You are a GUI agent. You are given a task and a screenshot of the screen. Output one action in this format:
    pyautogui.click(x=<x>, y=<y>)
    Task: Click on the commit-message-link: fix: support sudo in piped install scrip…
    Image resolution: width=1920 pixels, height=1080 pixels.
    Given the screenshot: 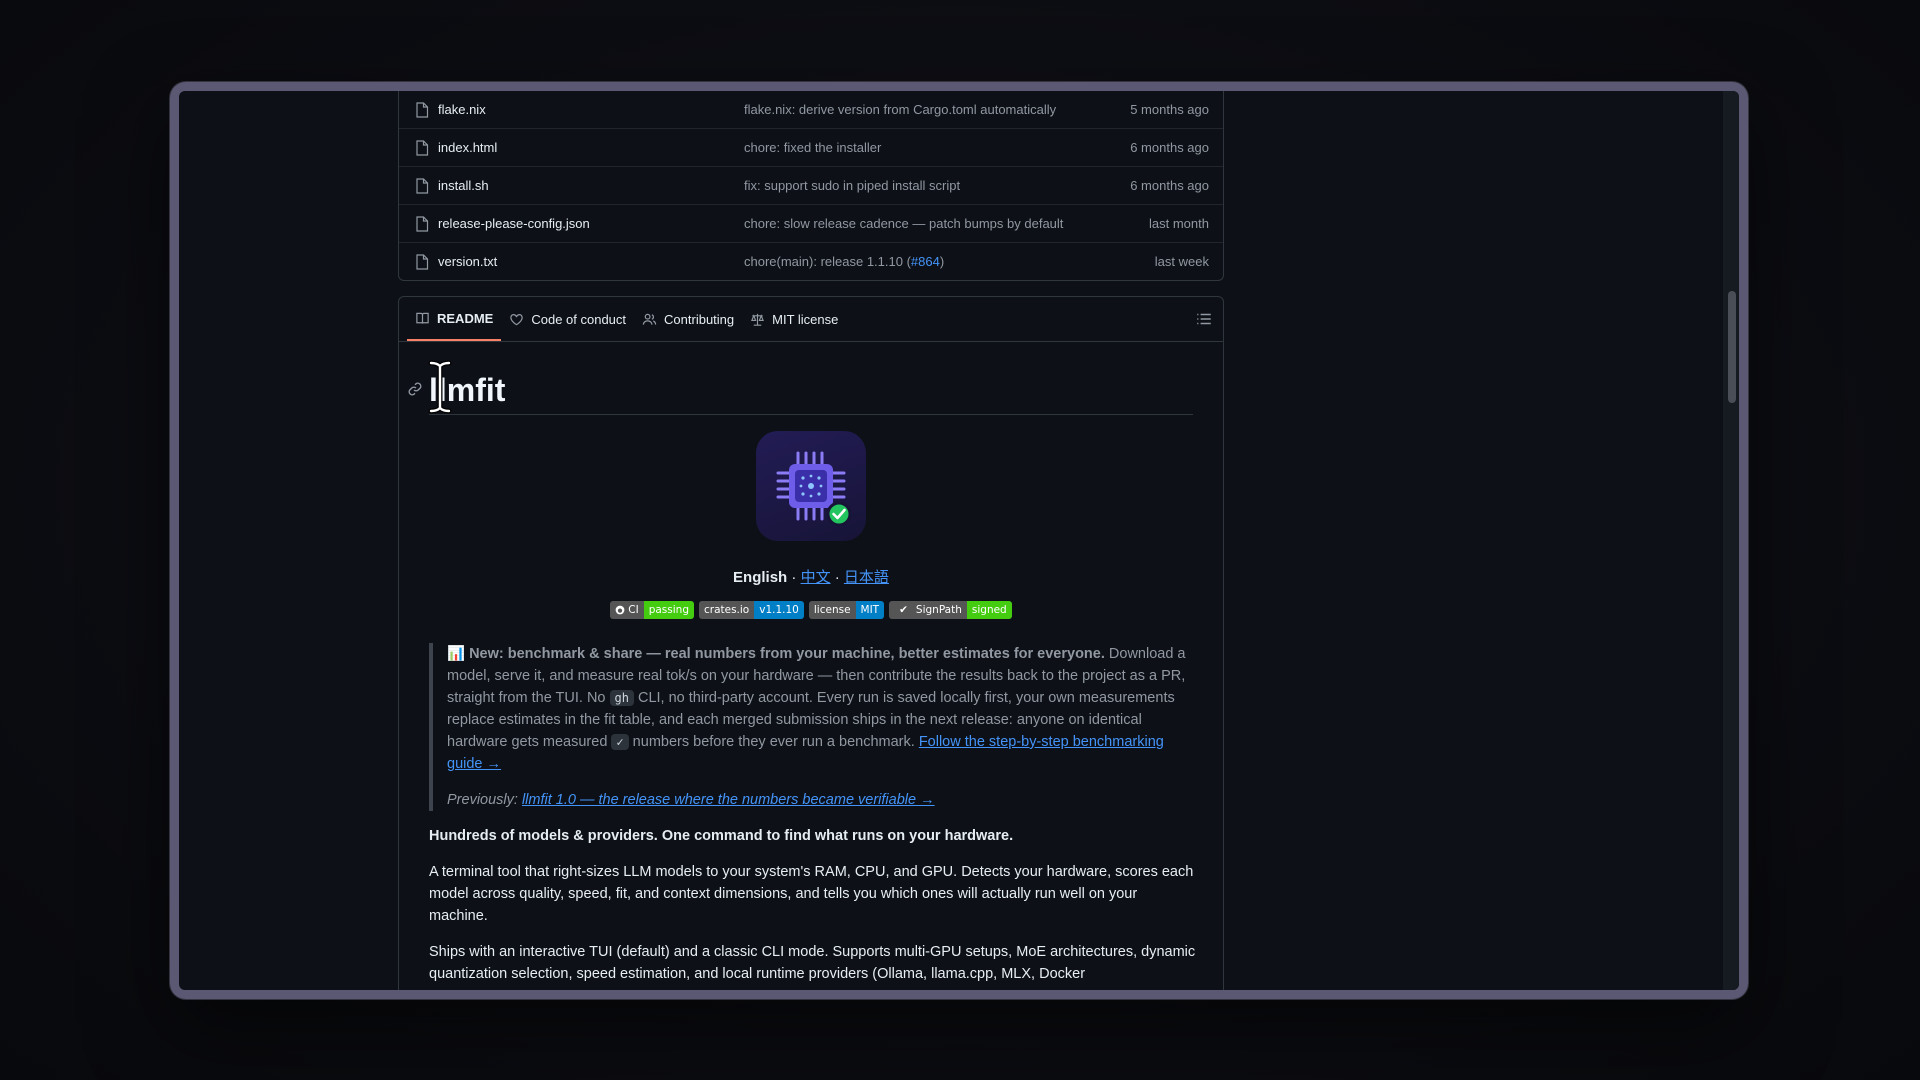 What is the action you would take?
    pyautogui.click(x=937, y=185)
    